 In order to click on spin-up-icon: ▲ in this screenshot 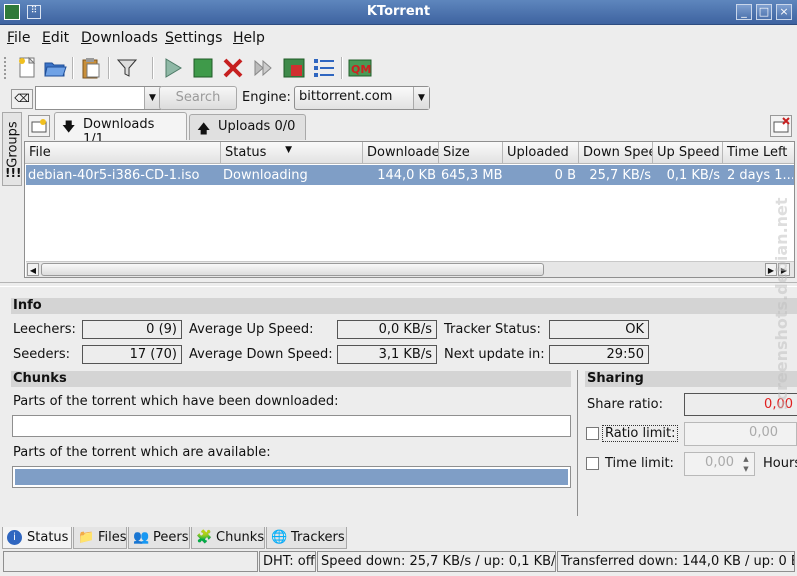, I will do `click(746, 459)`.